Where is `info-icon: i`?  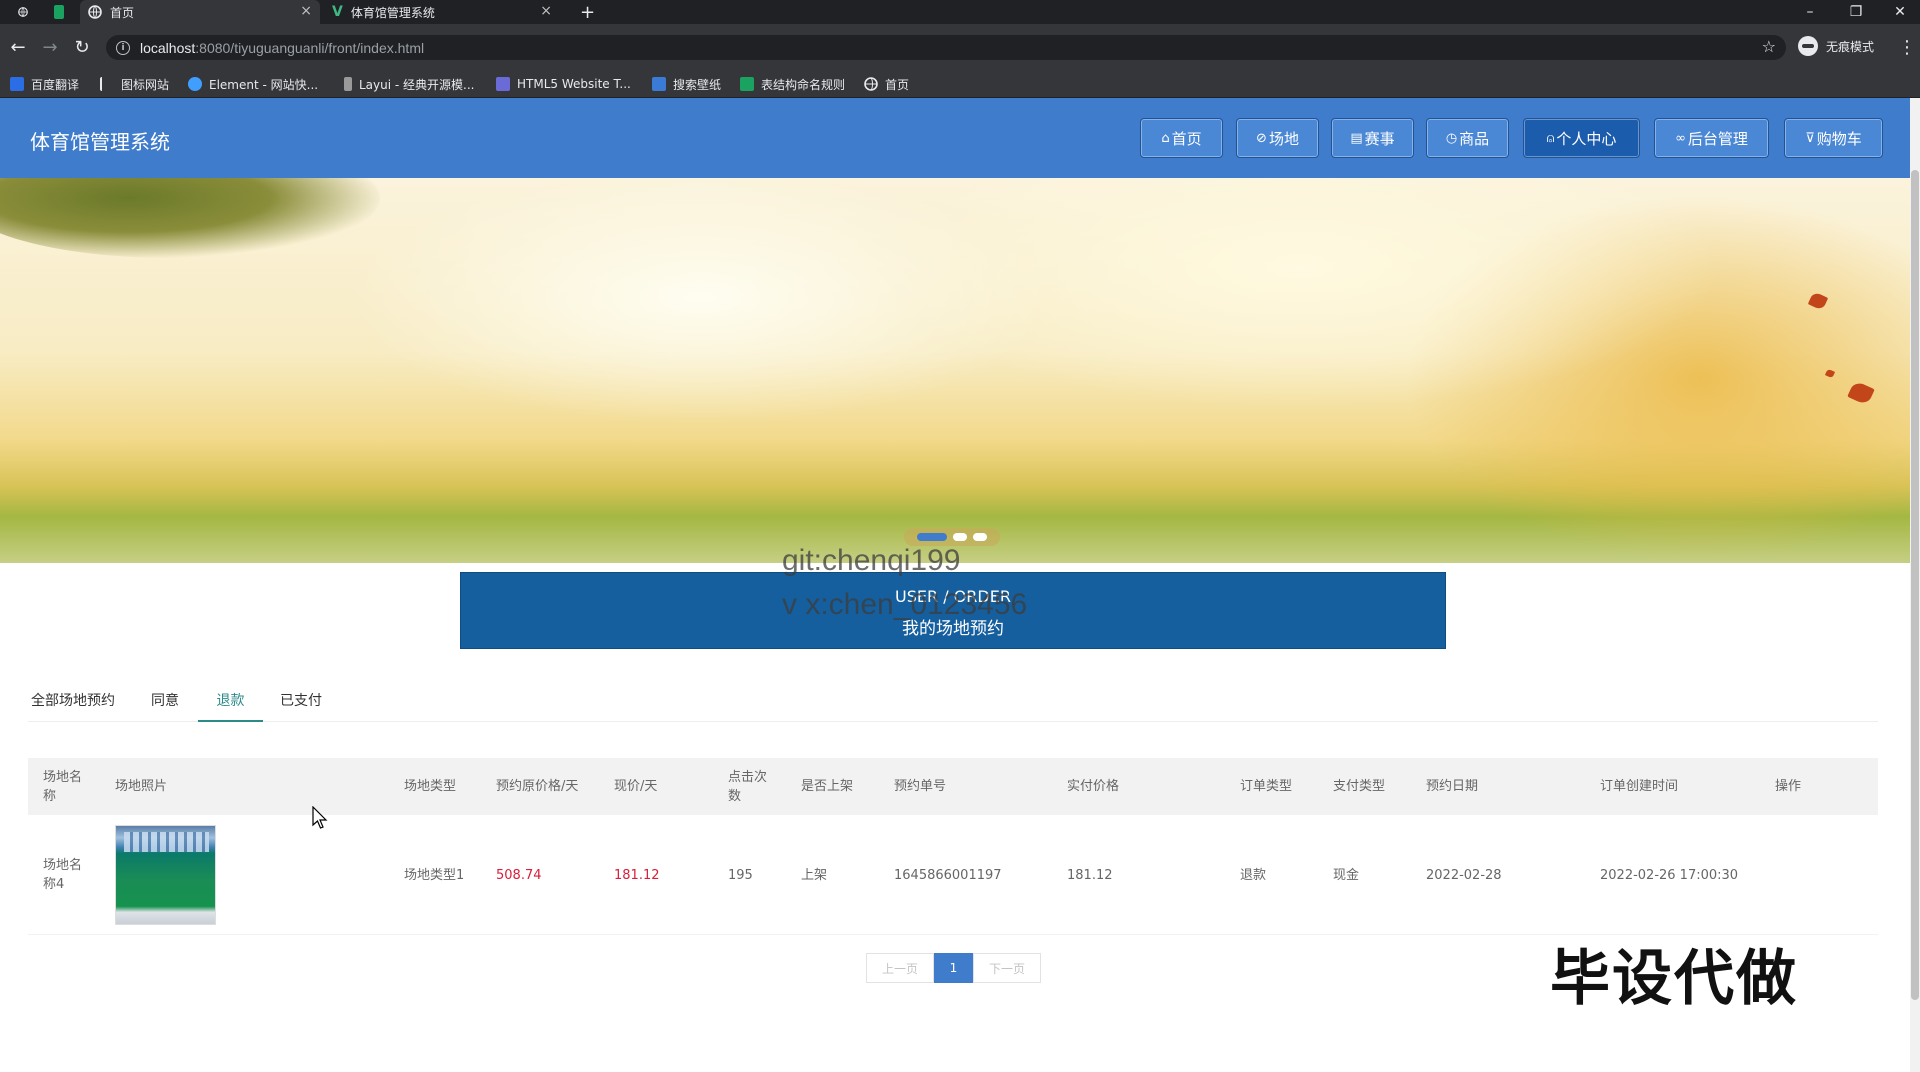
info-icon: i is located at coordinates (123, 47).